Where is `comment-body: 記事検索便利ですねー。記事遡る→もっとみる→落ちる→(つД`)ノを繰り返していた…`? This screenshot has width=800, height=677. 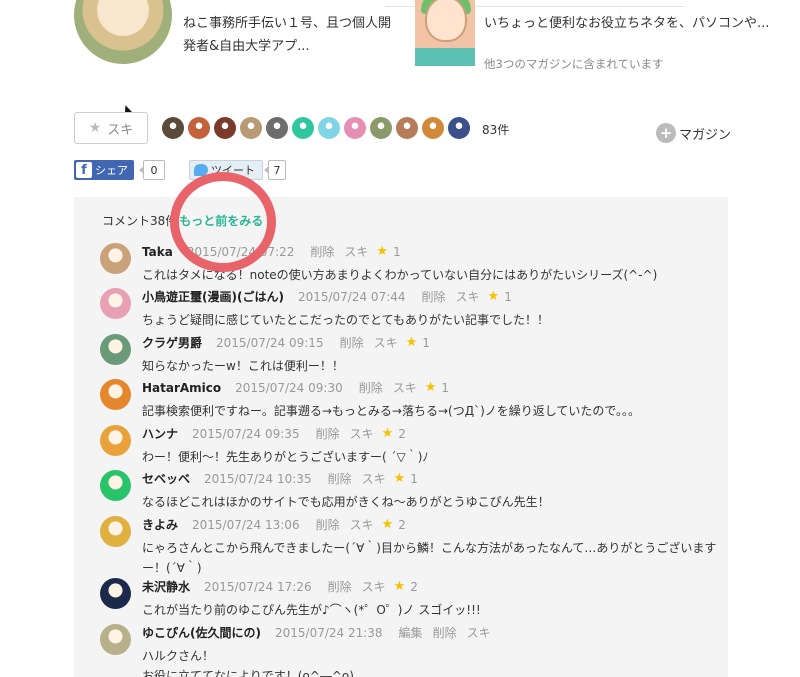
comment-body: 記事検索便利ですねー。記事遡る→もっとみる→落ちる→(つД`)ノを繰り返していた… is located at coordinates (391, 411).